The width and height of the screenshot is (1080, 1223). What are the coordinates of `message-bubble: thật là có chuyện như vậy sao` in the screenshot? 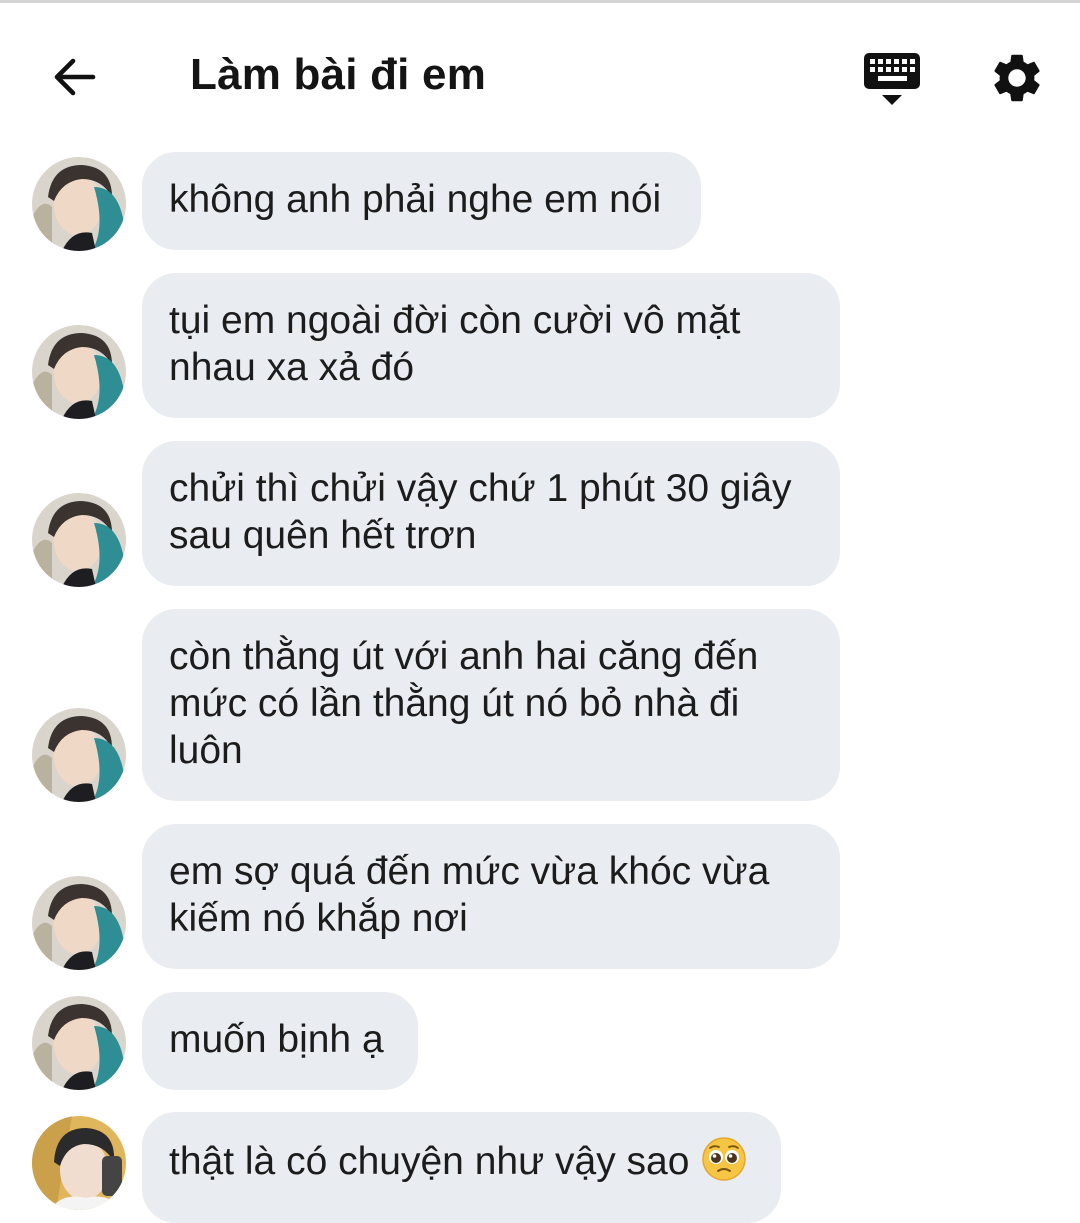 It's located at (461, 1167).